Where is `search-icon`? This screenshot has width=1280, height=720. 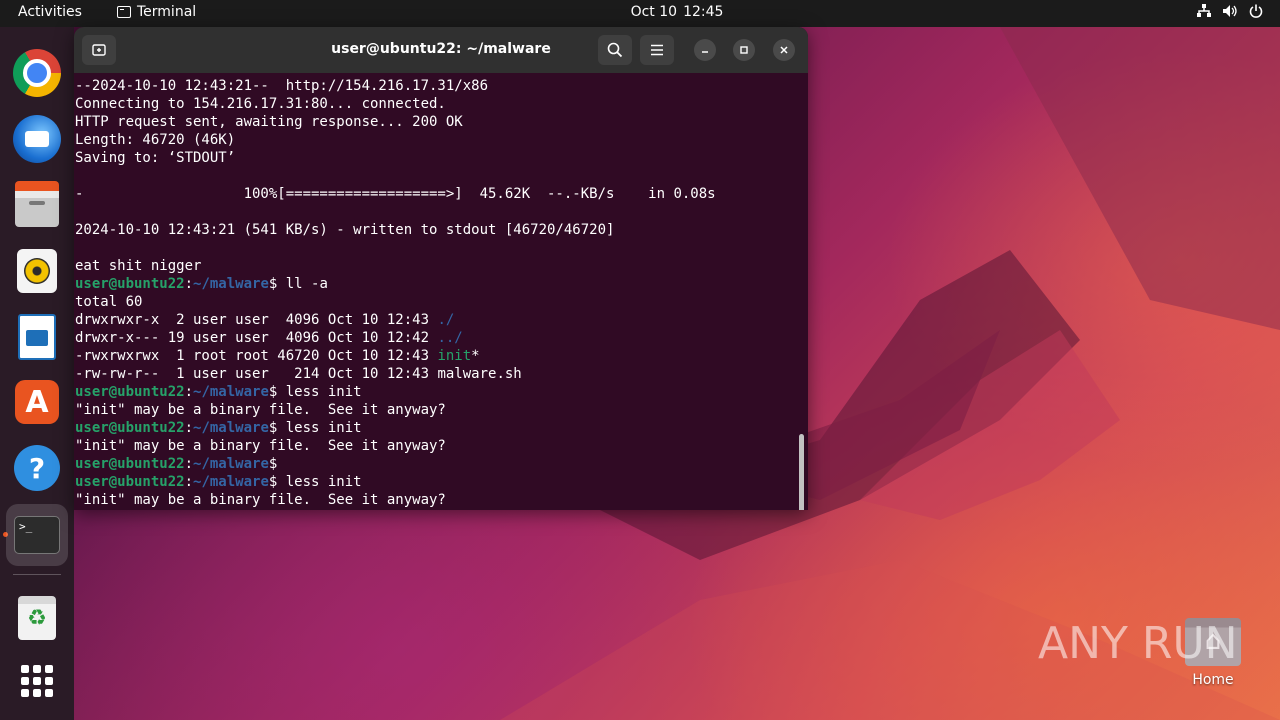
search-icon is located at coordinates (615, 50).